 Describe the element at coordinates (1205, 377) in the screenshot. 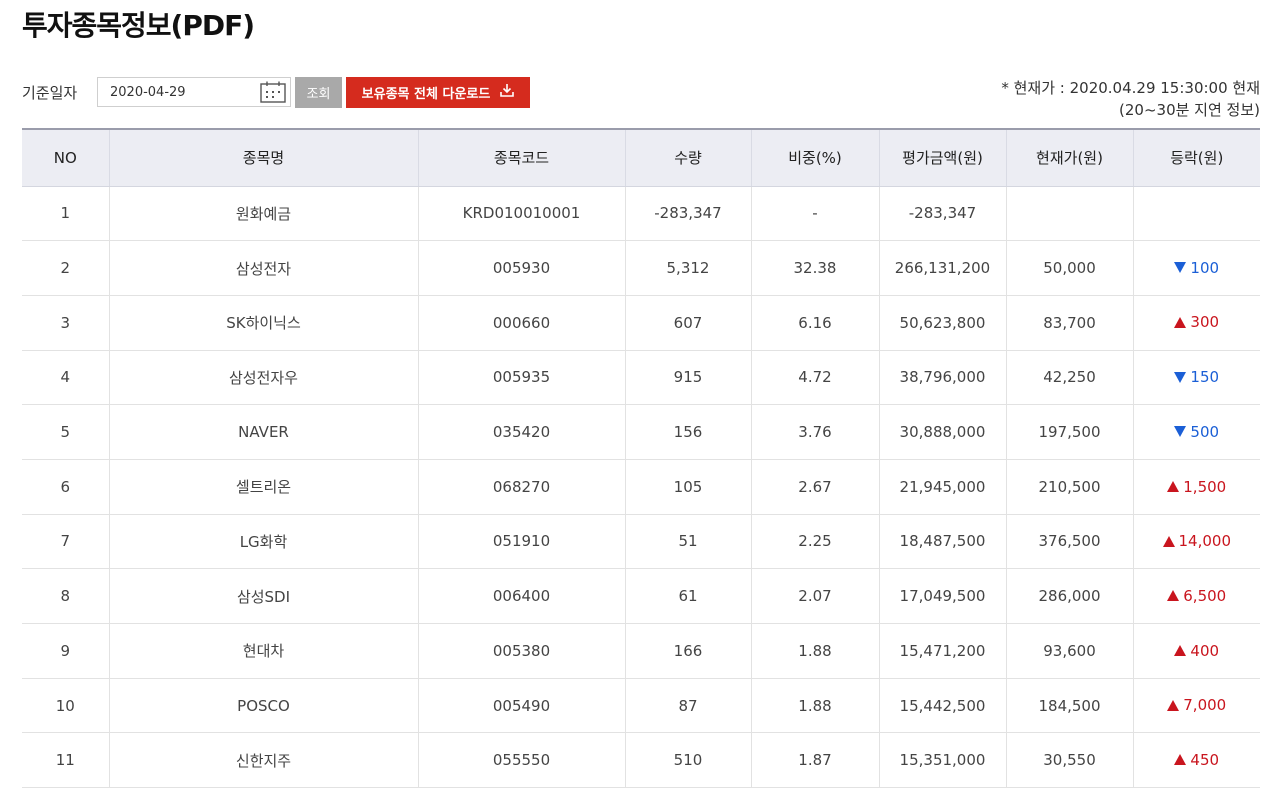

I see `change-value: 150` at that location.